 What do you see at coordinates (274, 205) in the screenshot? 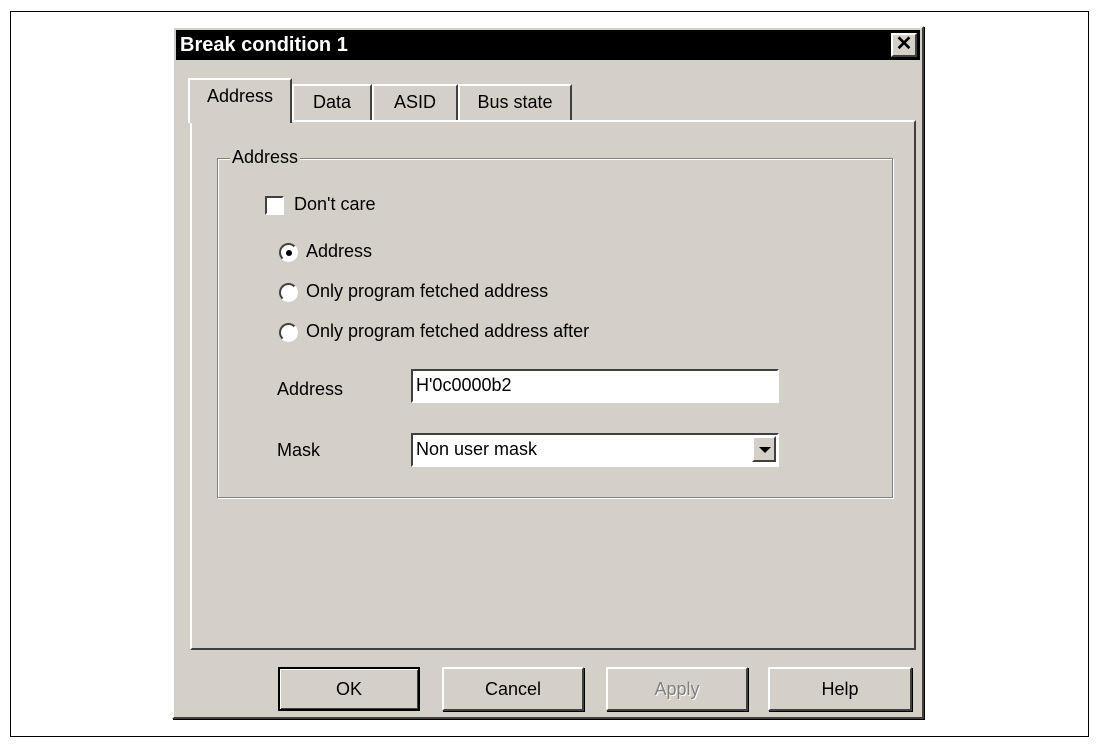
I see `dont-care-checkbox` at bounding box center [274, 205].